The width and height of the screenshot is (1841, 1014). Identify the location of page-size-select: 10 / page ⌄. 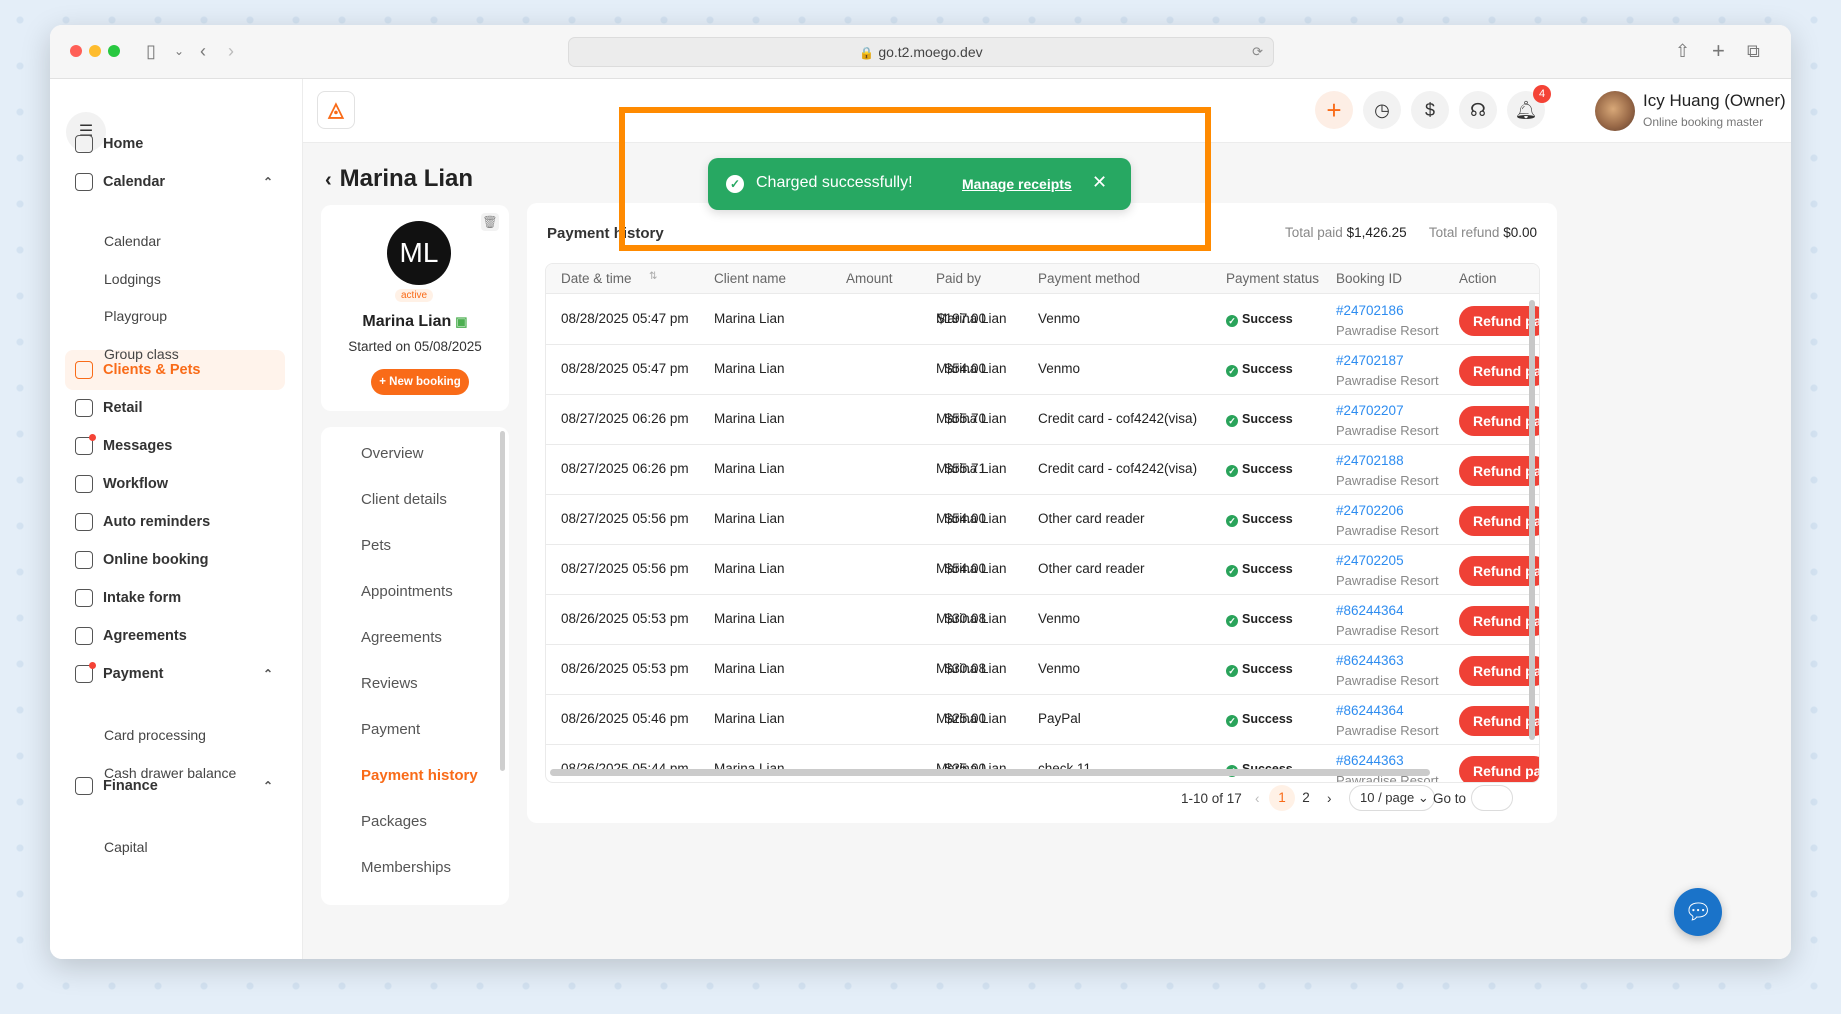
(1392, 798).